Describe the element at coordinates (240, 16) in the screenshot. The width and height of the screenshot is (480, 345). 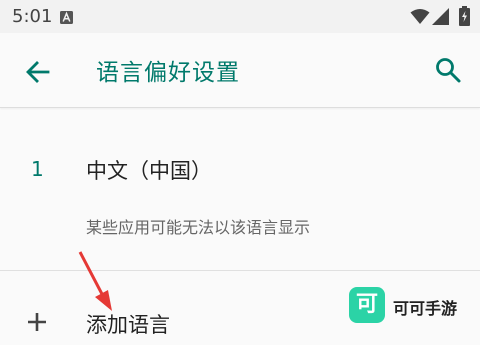
I see `status-bar: 5:01` at that location.